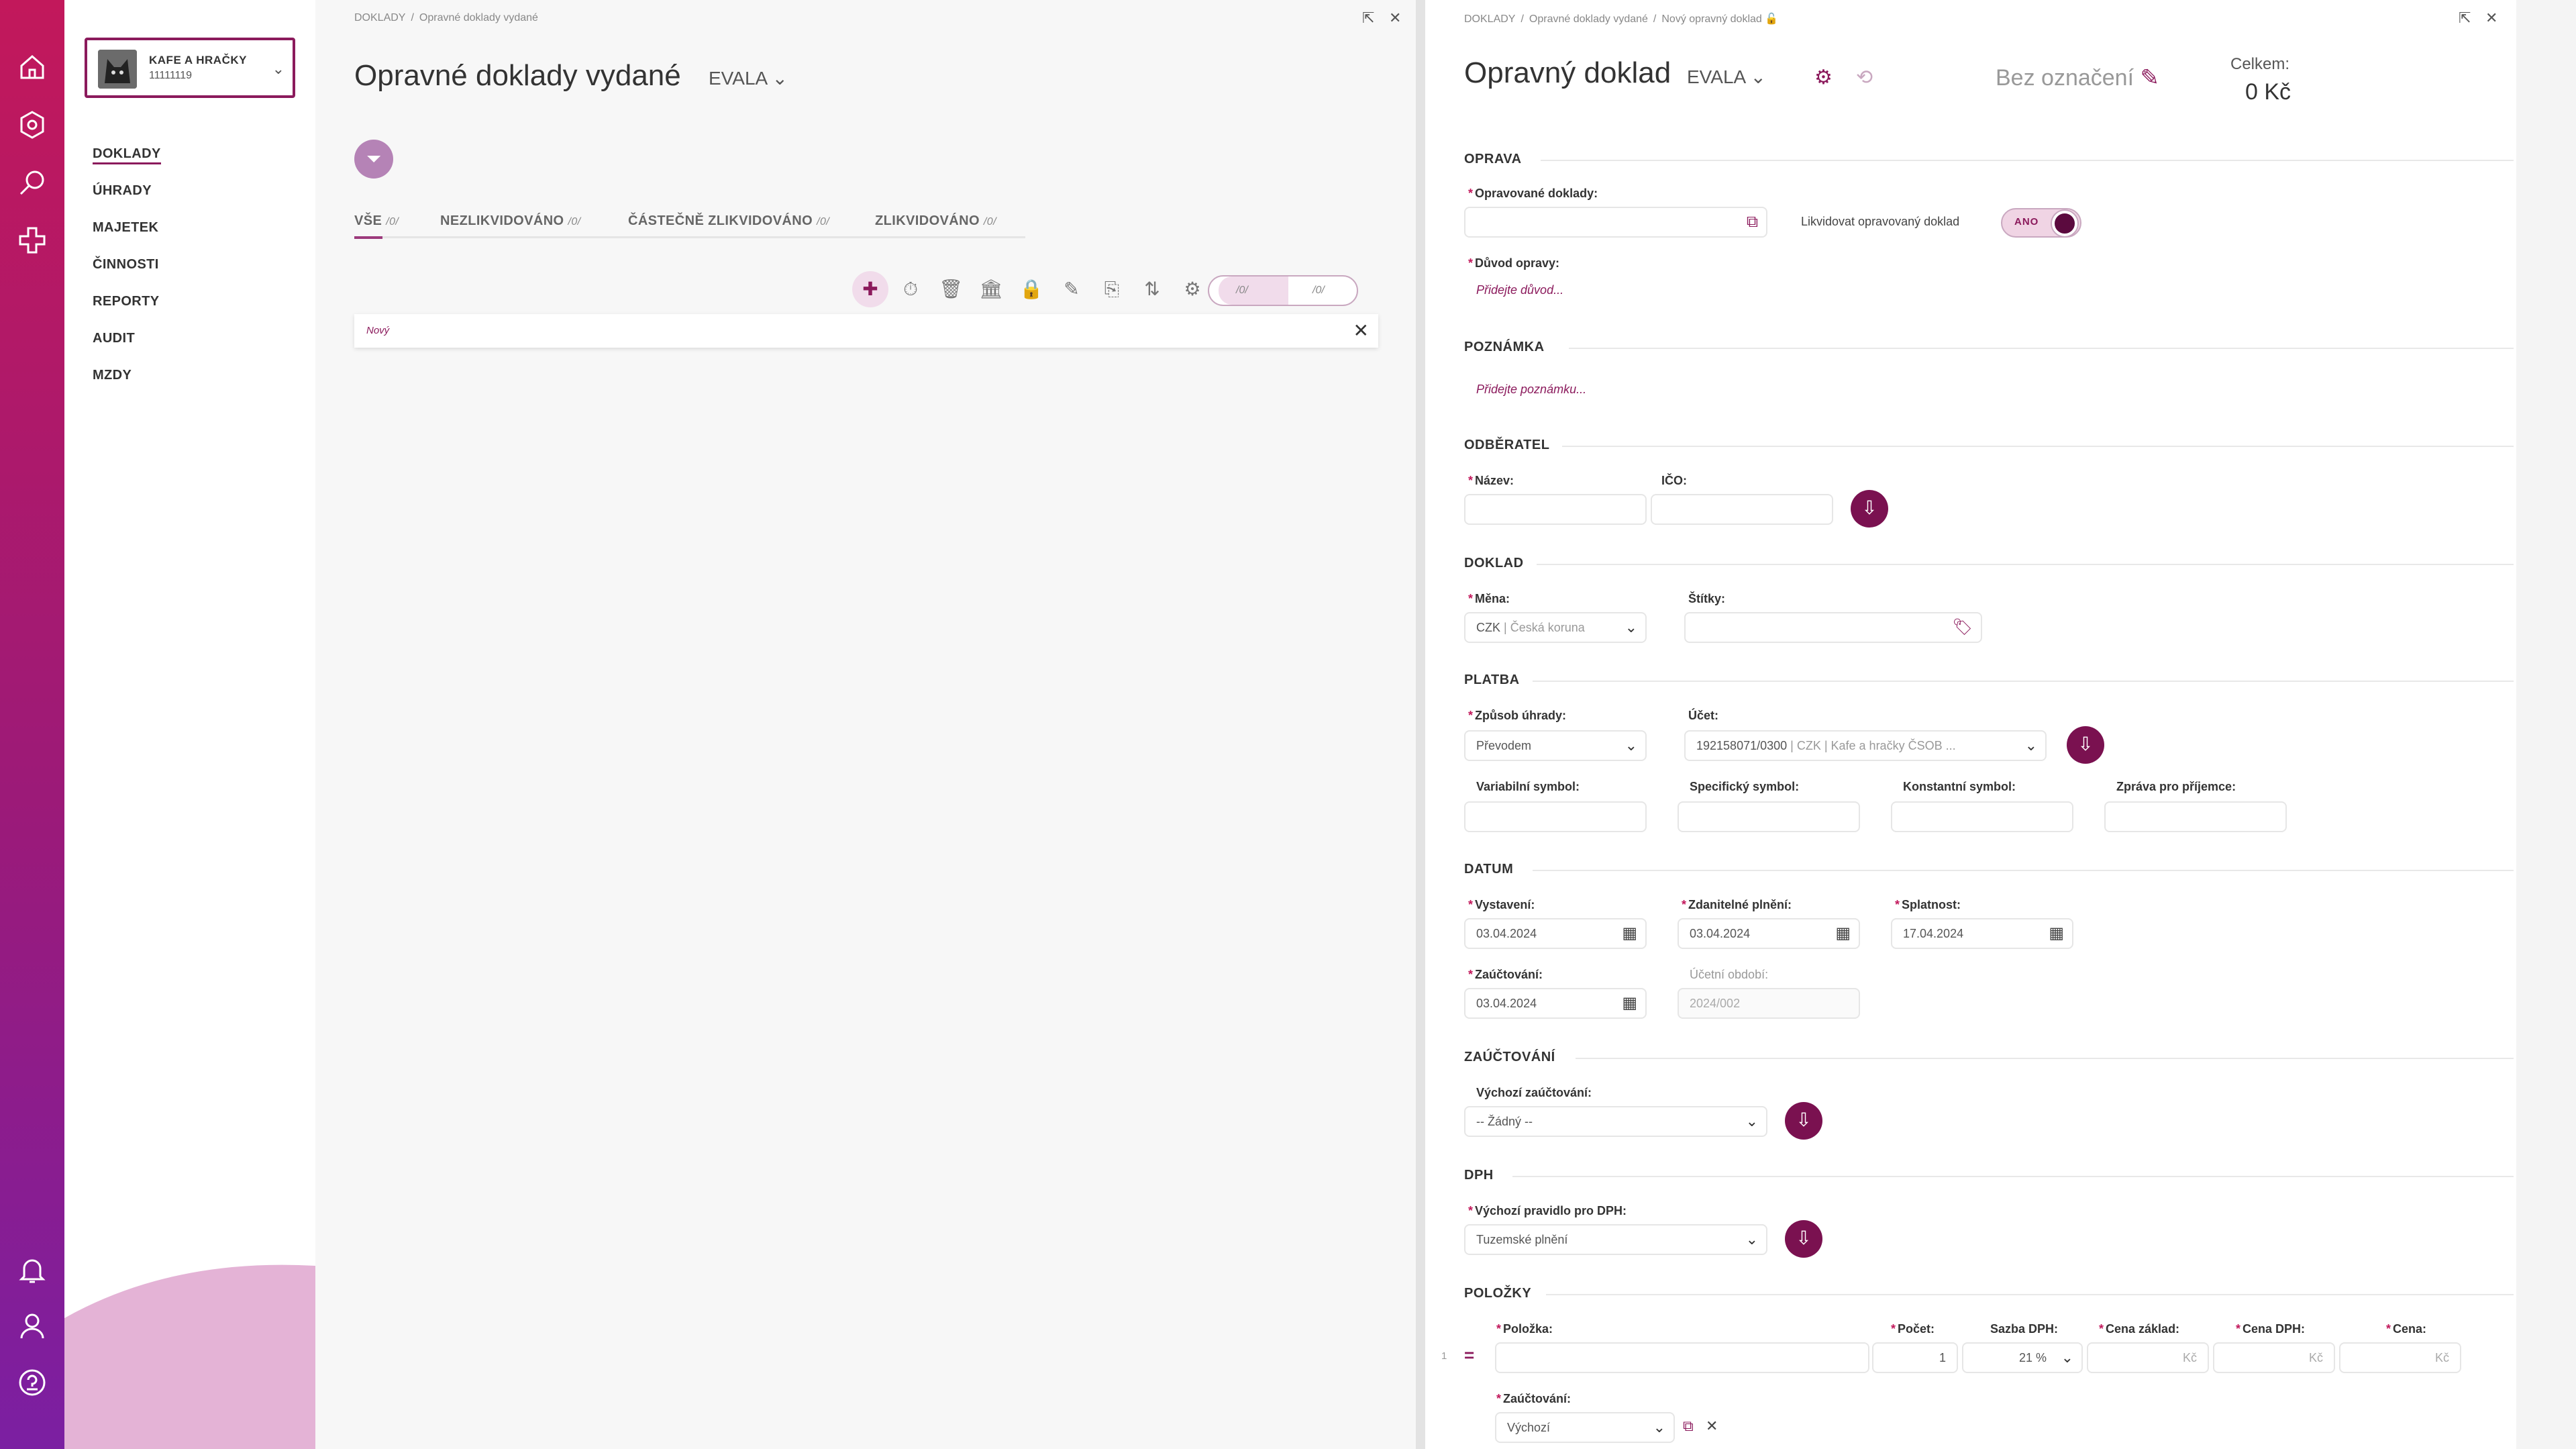 The image size is (2576, 1449). Describe the element at coordinates (510, 221) in the screenshot. I see `tab-nezlikvidovano: NEZLIKVIDOVÁNO/0/` at that location.